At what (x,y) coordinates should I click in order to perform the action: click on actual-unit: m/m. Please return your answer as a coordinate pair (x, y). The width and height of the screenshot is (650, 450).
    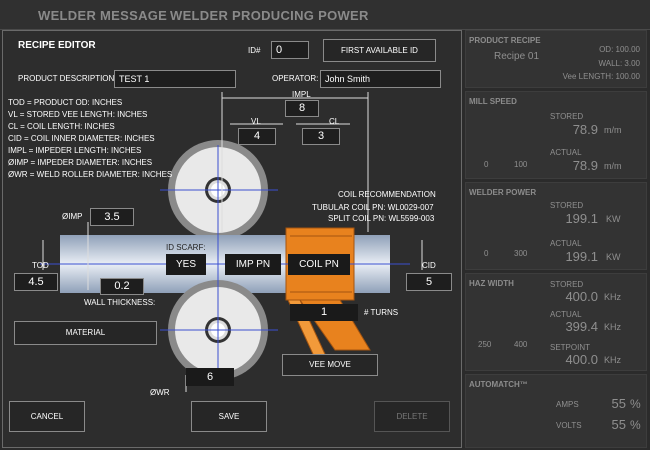
    Looking at the image, I should click on (613, 166).